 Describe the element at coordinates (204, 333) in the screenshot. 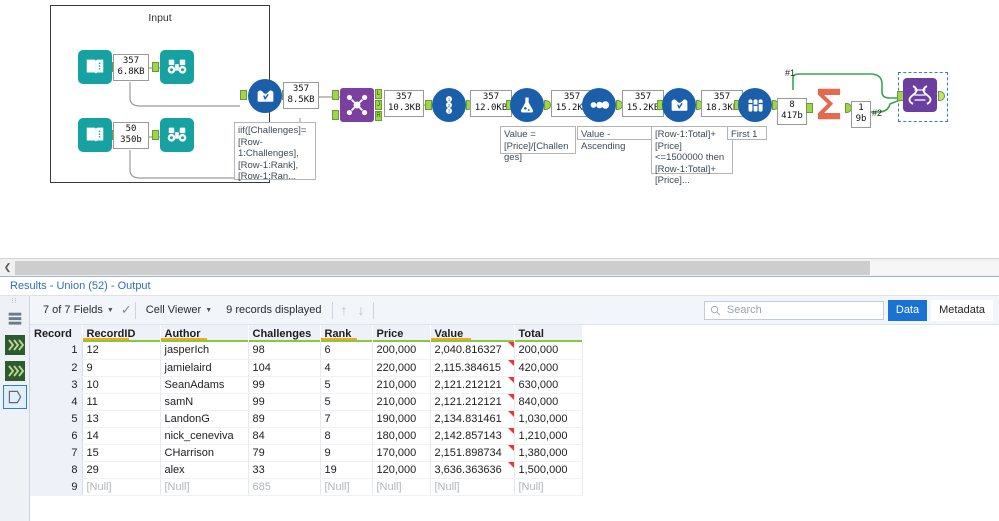

I see `column-header-author: Author` at that location.